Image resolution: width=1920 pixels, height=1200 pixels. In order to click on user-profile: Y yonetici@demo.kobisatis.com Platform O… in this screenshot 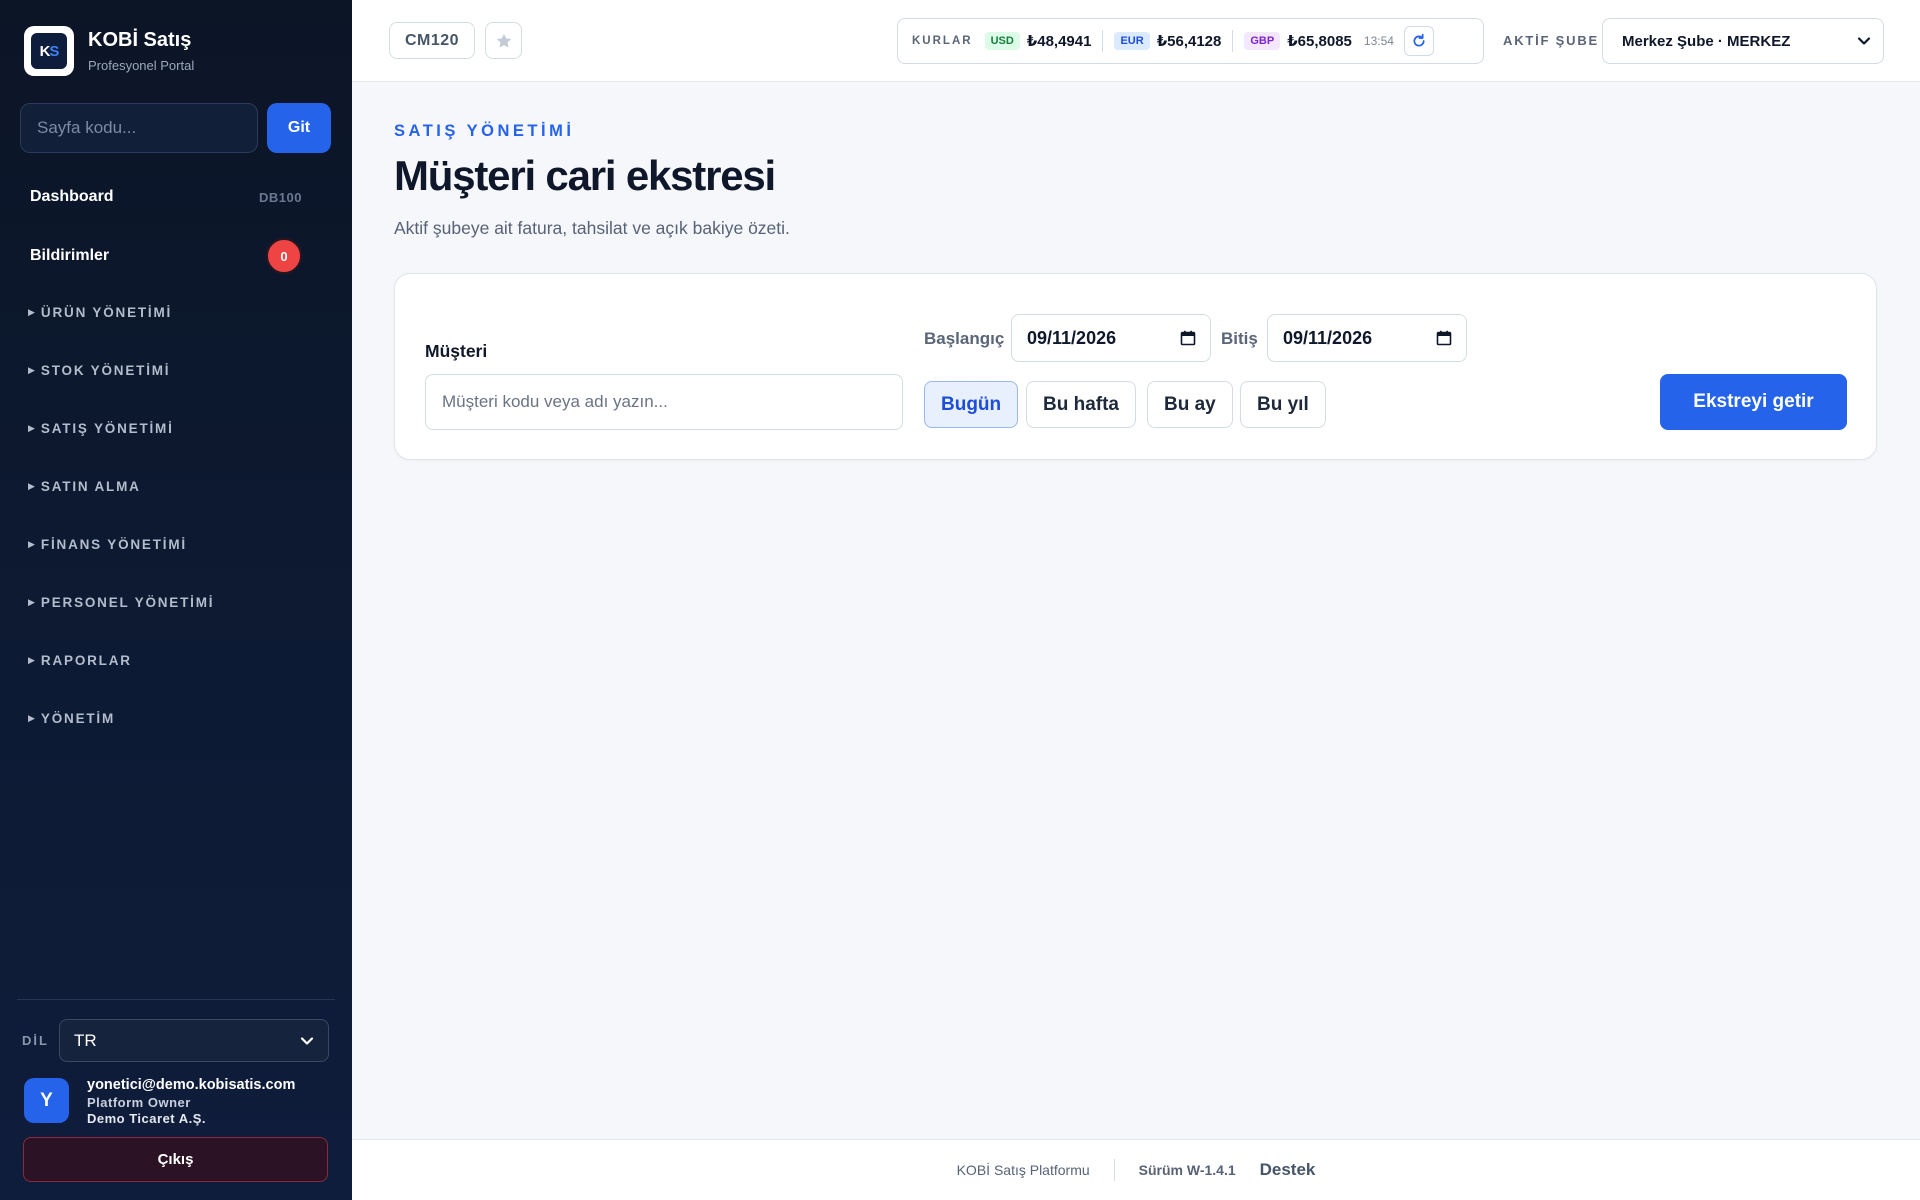, I will do `click(159, 1101)`.